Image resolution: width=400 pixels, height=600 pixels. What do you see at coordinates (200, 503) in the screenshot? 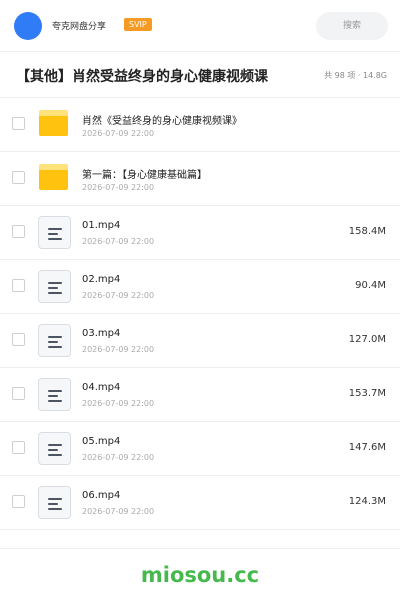
I see `list-item: 06.mp4 2026-07-09 22:00 124.3M` at bounding box center [200, 503].